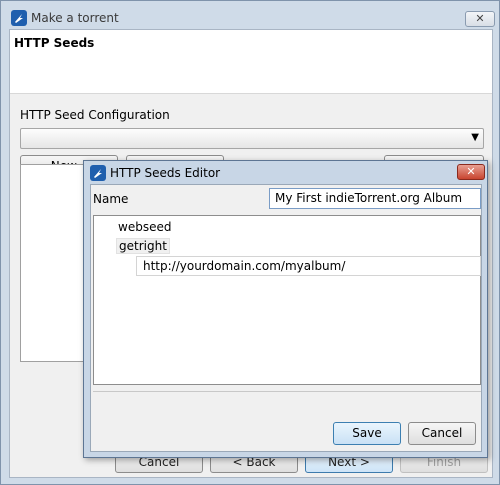 This screenshot has height=485, width=500. Describe the element at coordinates (111, 199) in the screenshot. I see `name-label: Name` at that location.